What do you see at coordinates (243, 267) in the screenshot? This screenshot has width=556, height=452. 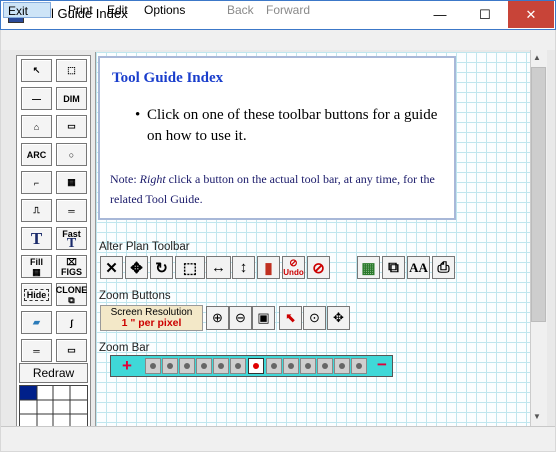 I see `vertical-resize-button: ↕` at bounding box center [243, 267].